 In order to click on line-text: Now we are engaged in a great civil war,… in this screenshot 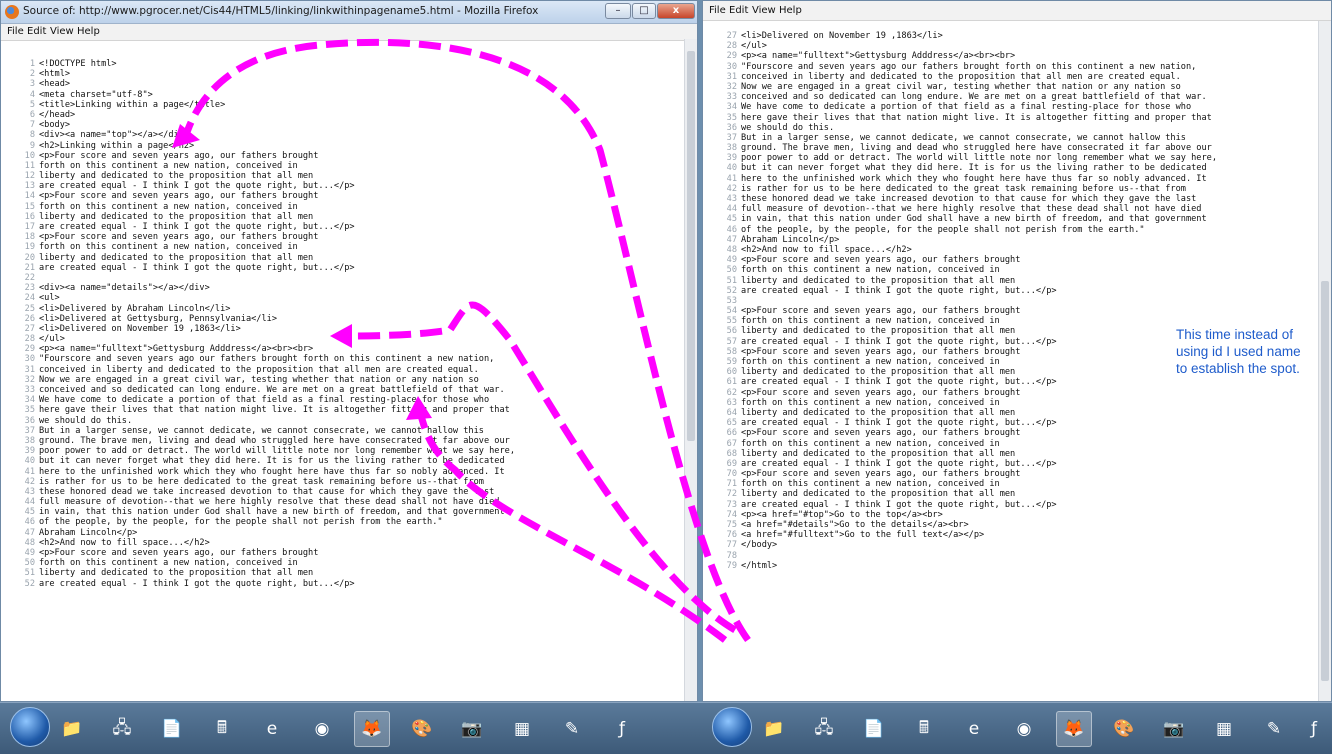, I will do `click(961, 86)`.